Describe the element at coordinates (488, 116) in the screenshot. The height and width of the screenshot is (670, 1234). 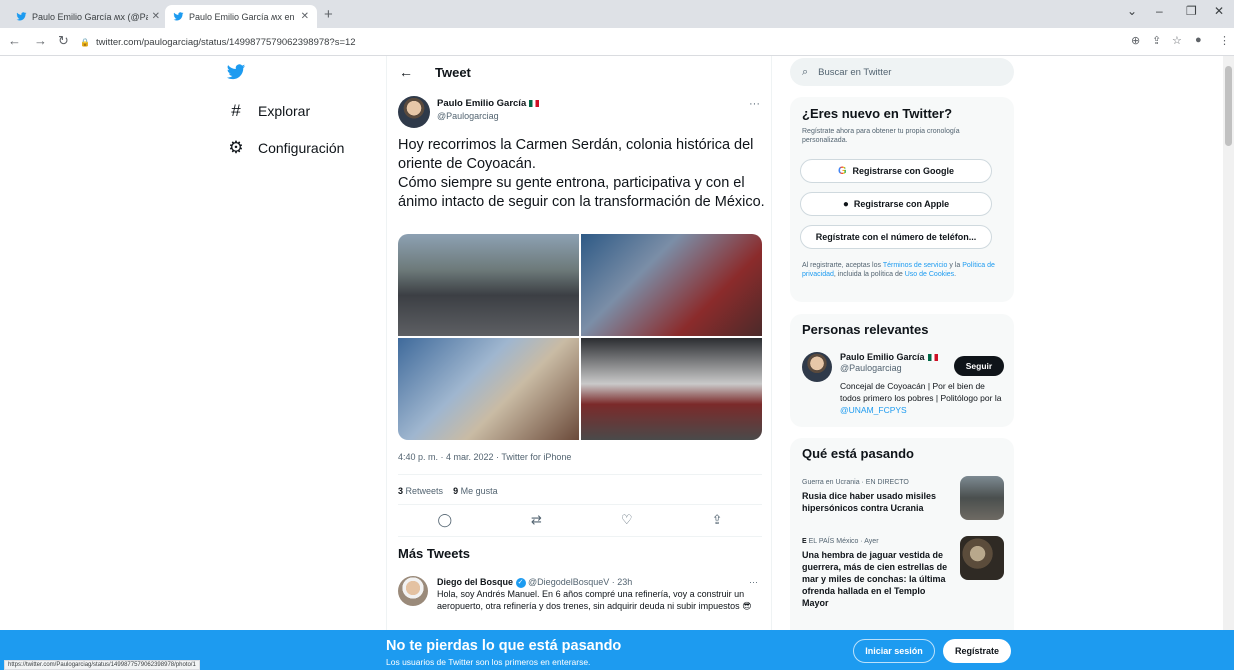
I see `author-handle: @Paulogarciag` at that location.